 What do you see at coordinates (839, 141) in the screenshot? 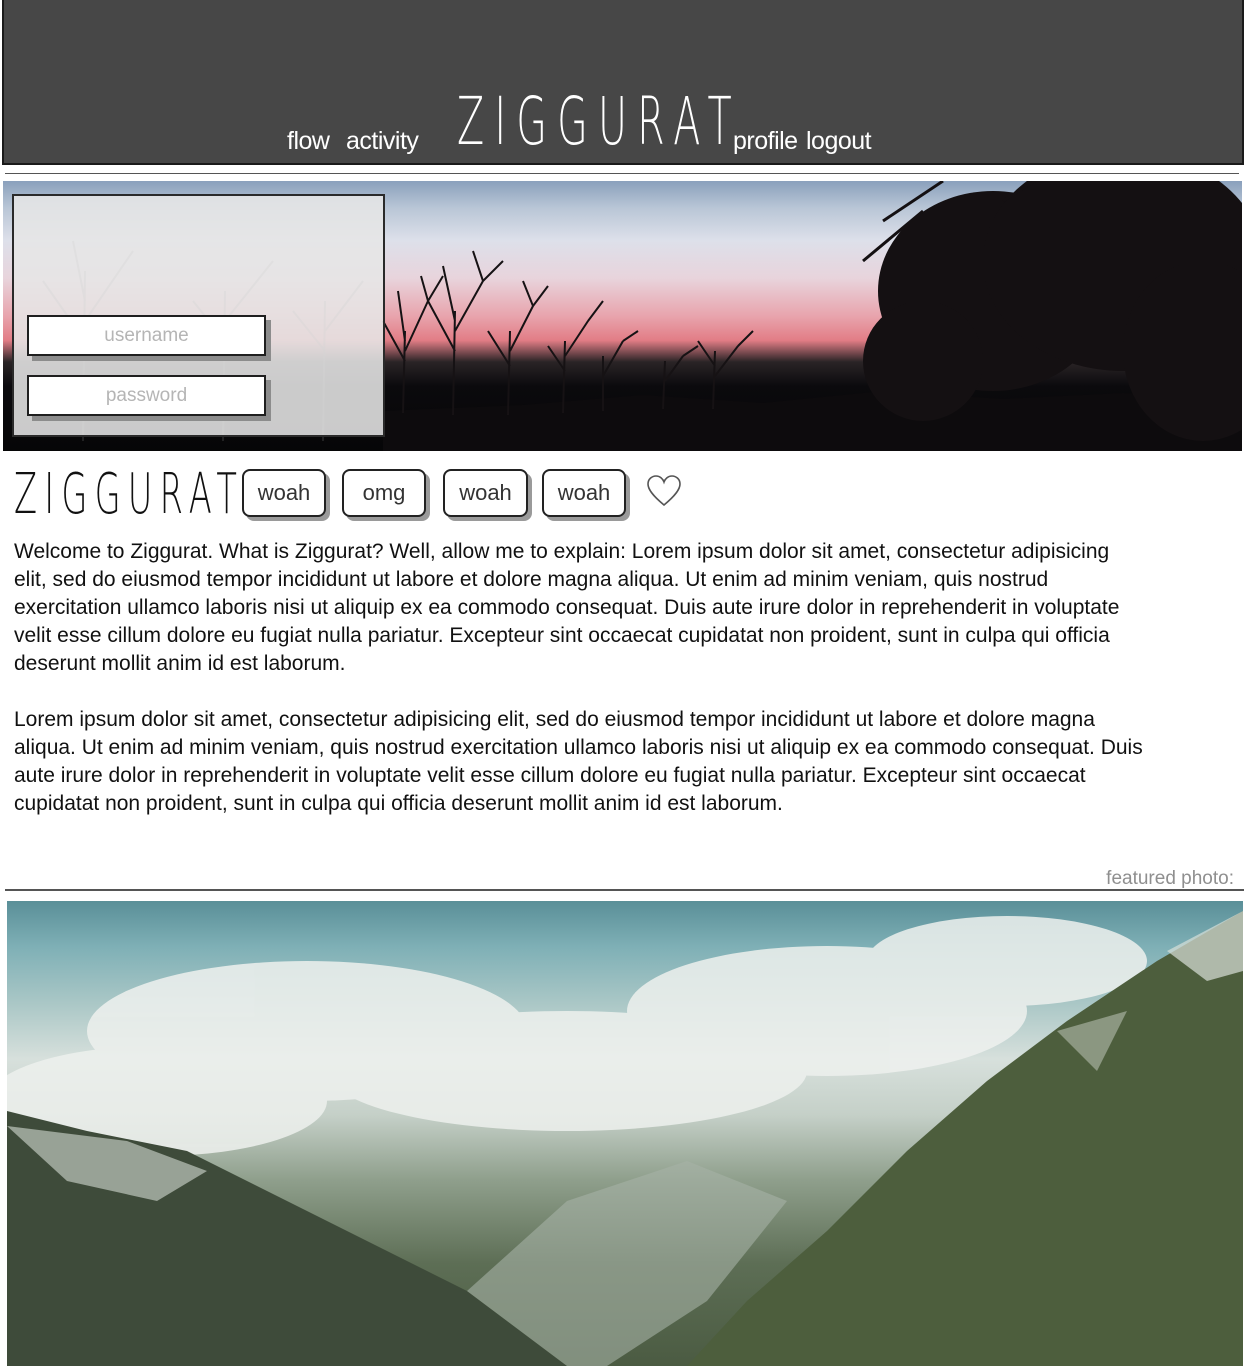
I see `nav-link-logout: logout` at bounding box center [839, 141].